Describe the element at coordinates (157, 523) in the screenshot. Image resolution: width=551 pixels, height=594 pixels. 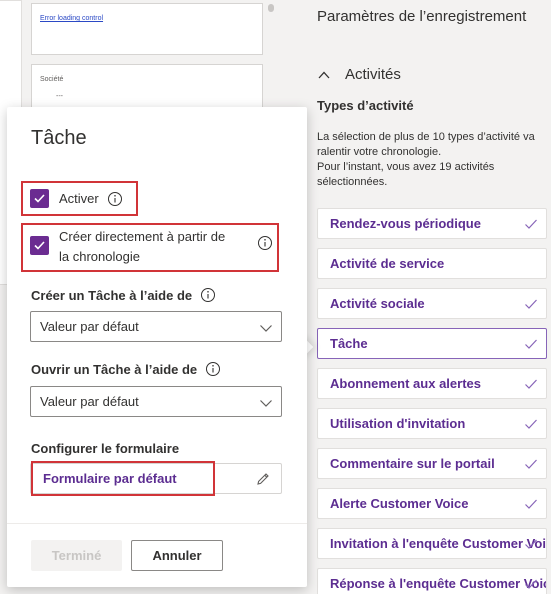
I see `footer-divider` at that location.